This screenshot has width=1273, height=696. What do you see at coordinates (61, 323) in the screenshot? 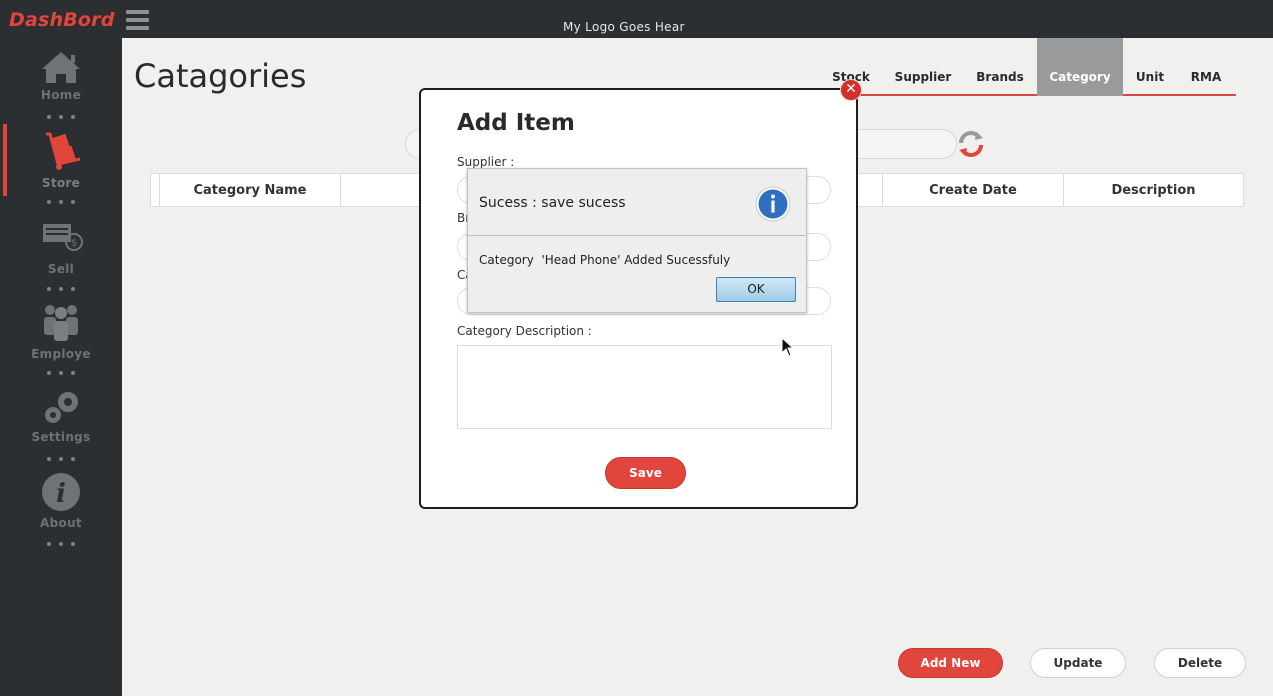
I see `people-icon` at bounding box center [61, 323].